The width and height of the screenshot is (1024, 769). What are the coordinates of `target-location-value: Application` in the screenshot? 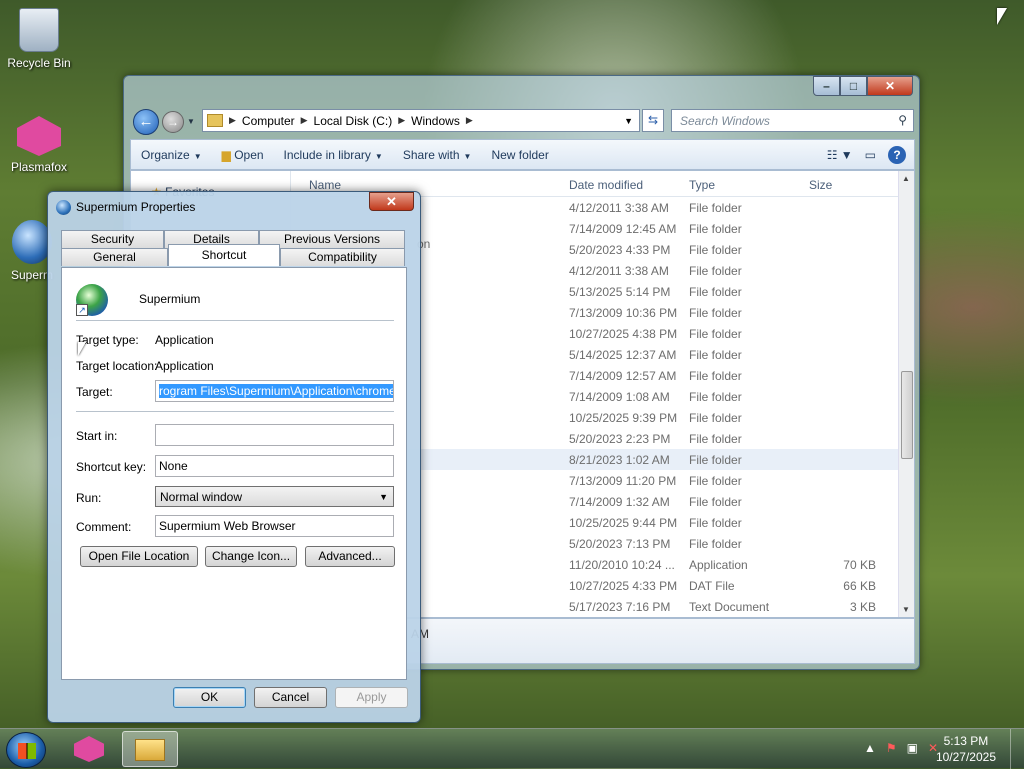 It's located at (184, 366).